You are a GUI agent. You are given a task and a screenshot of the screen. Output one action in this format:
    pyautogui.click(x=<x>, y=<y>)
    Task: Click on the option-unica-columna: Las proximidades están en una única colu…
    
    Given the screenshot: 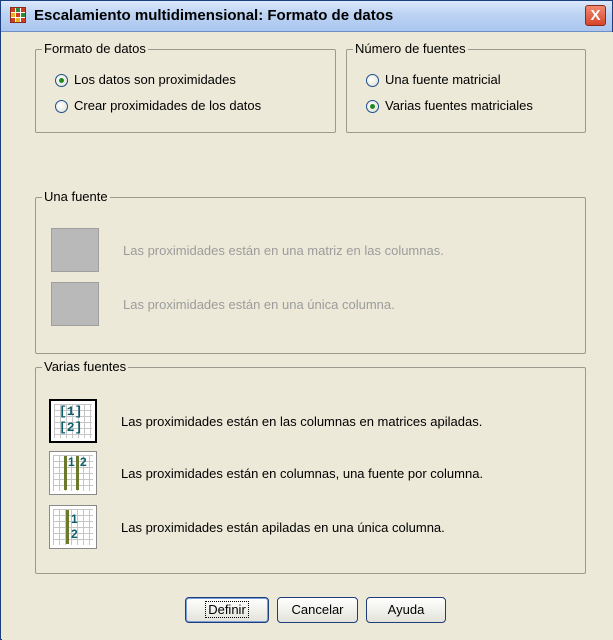 What is the action you would take?
    pyautogui.click(x=223, y=304)
    